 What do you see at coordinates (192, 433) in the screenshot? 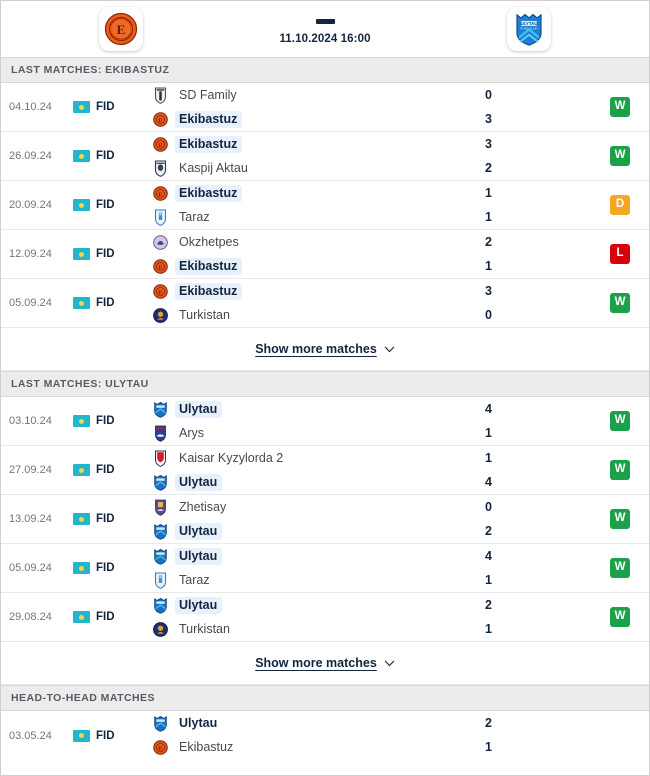
I see `away-team-name: Arys` at bounding box center [192, 433].